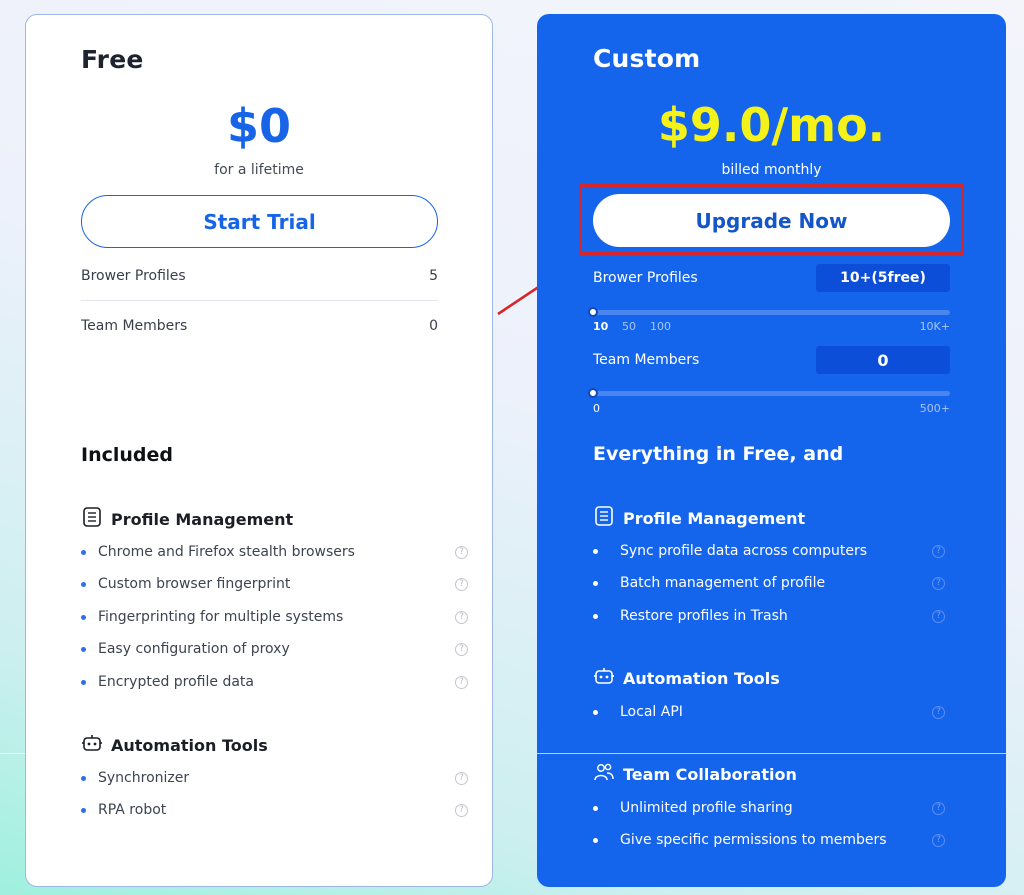 The width and height of the screenshot is (1024, 895). What do you see at coordinates (593, 393) in the screenshot?
I see `members-slider-handle` at bounding box center [593, 393].